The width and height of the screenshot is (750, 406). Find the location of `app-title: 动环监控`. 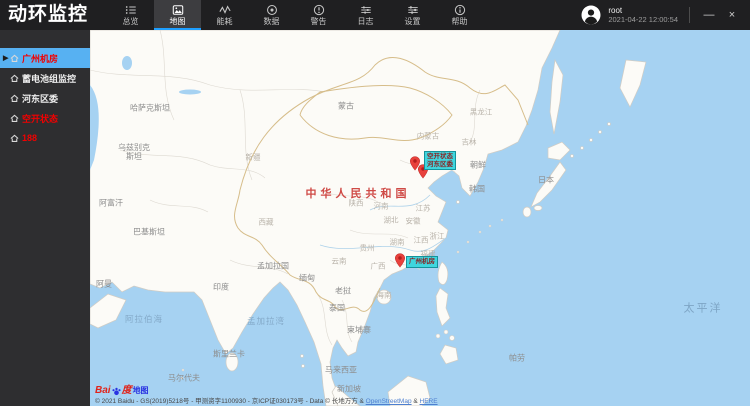

app-title: 动环监控 is located at coordinates (48, 14).